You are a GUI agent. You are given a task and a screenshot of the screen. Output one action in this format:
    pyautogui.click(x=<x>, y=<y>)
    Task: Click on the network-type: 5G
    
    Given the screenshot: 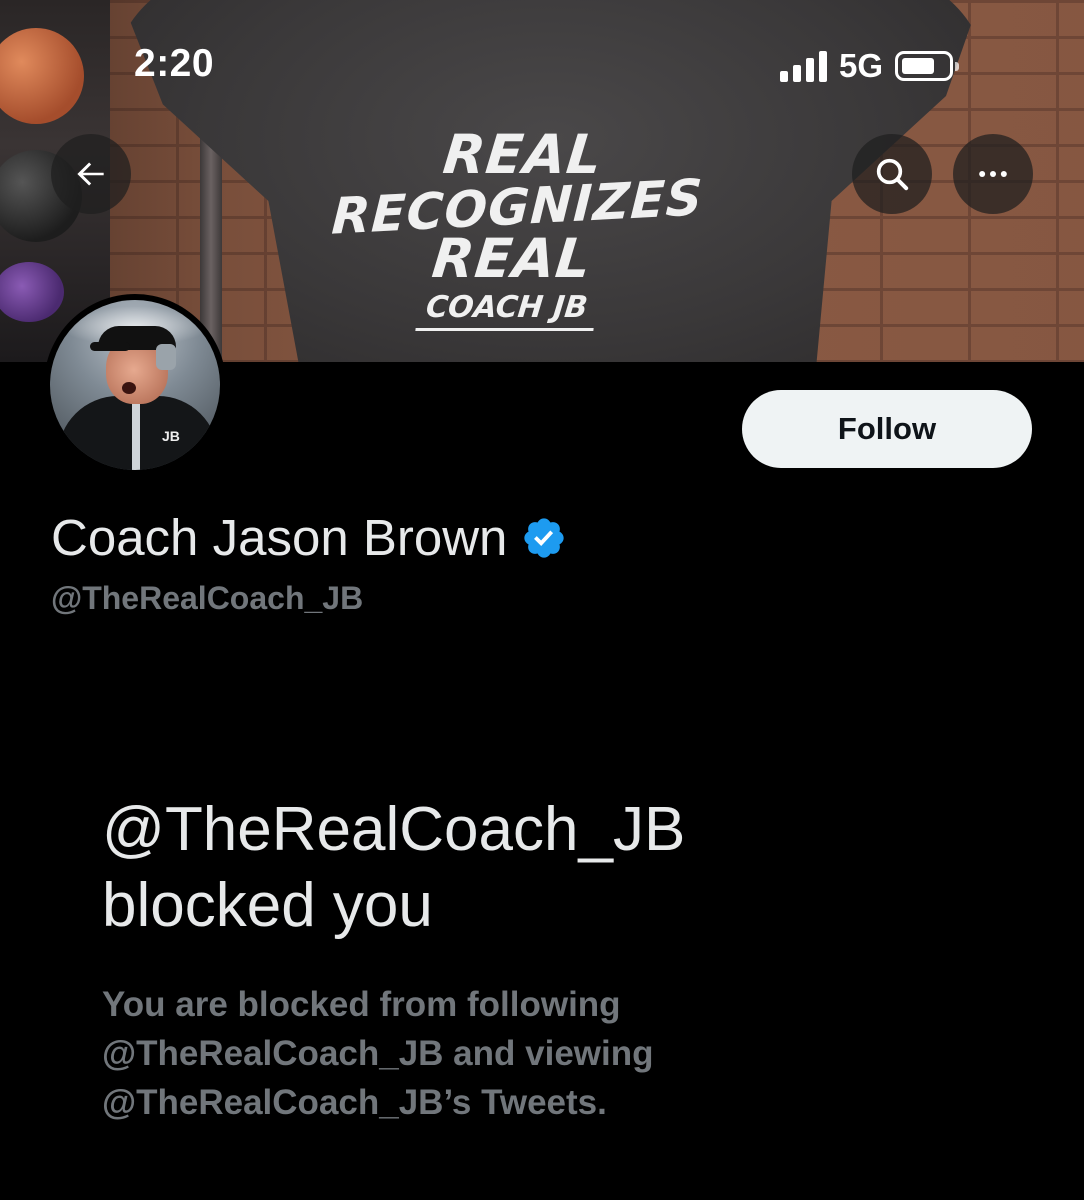 What is the action you would take?
    pyautogui.click(x=861, y=65)
    